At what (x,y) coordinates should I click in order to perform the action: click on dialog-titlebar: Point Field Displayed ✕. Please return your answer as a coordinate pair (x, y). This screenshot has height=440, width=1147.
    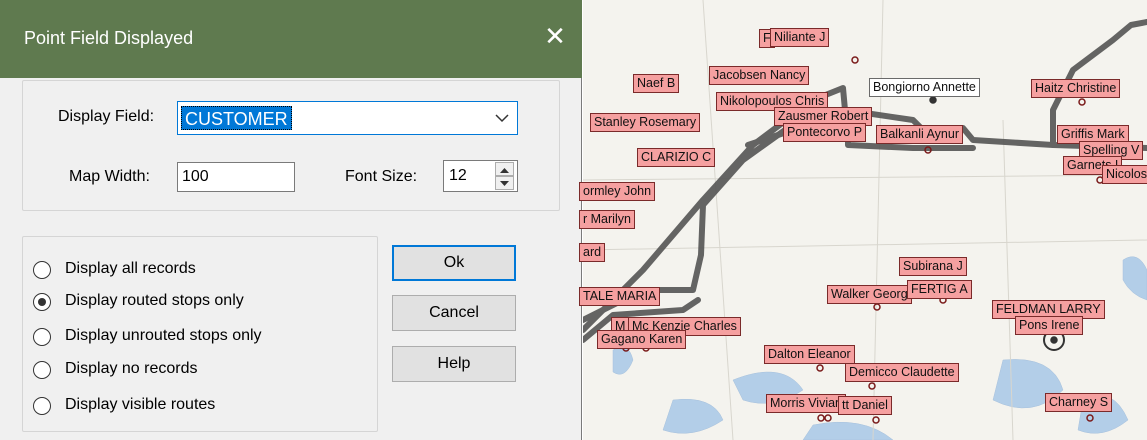
    Looking at the image, I should click on (291, 39).